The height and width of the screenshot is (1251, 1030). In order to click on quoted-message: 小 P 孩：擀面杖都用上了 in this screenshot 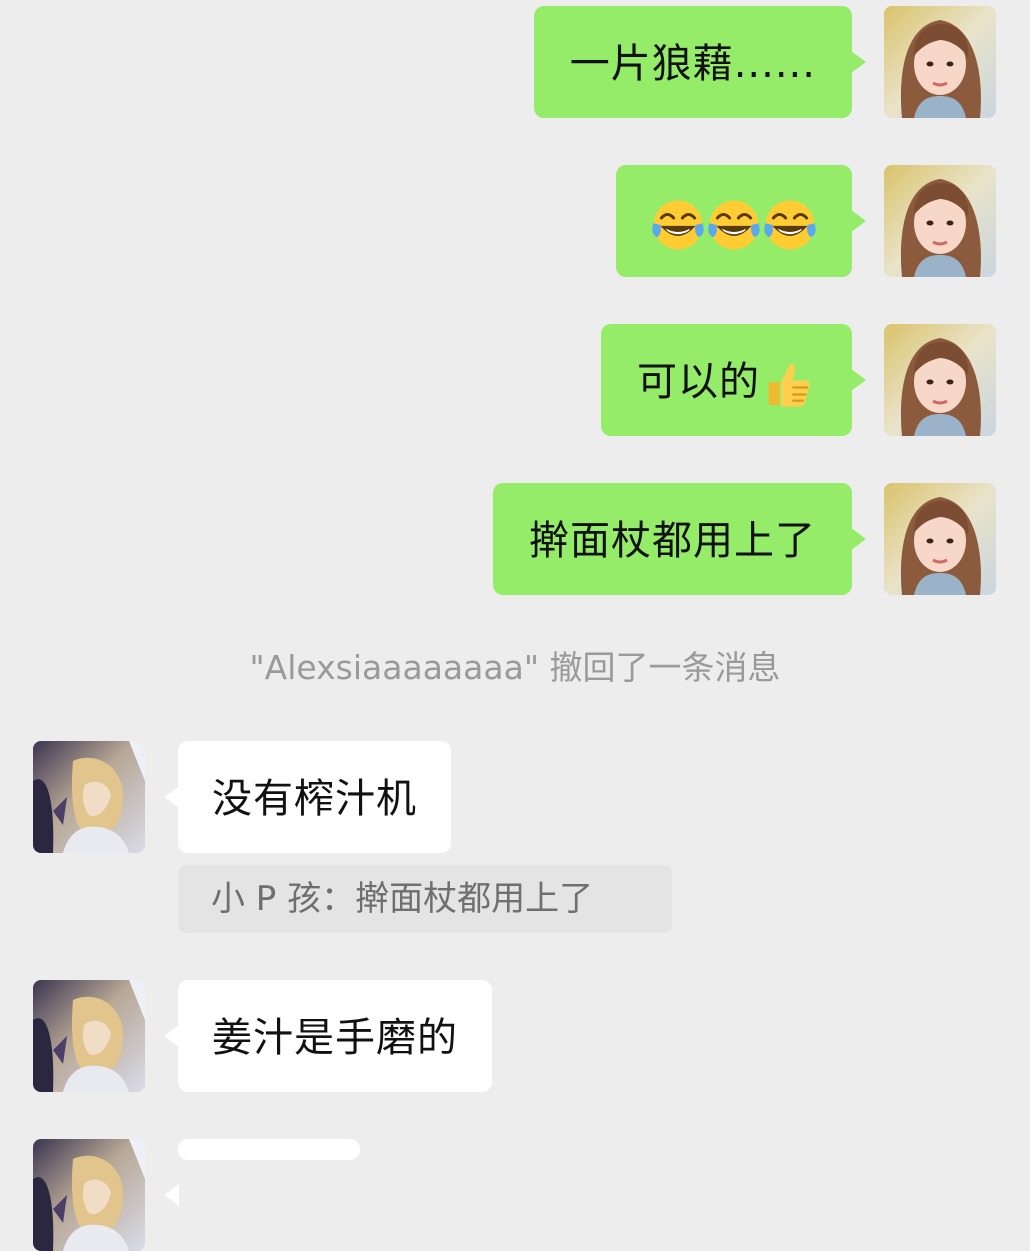, I will do `click(425, 899)`.